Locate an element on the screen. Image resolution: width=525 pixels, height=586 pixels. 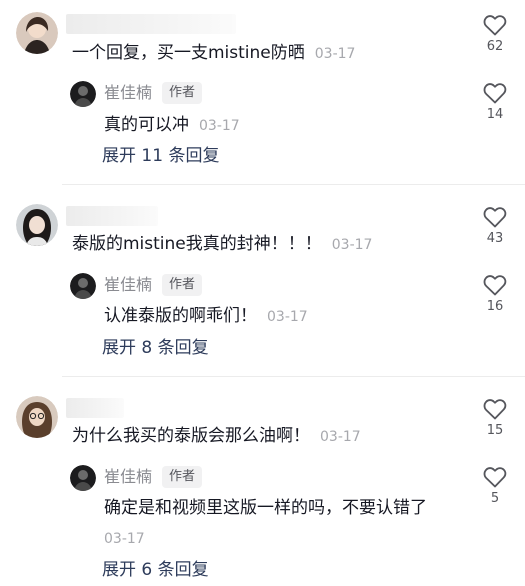
like-count: 16 is located at coordinates (495, 306).